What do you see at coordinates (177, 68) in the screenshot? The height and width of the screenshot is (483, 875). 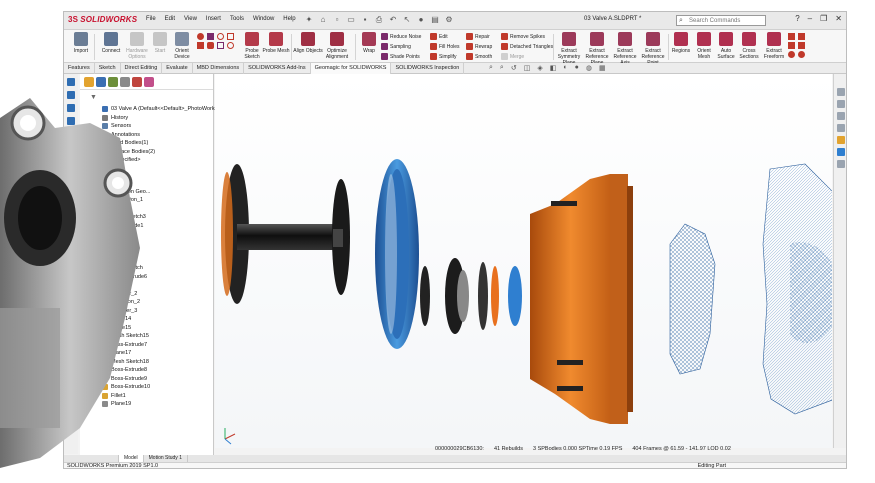 I see `tab-evaluate: Evaluate` at bounding box center [177, 68].